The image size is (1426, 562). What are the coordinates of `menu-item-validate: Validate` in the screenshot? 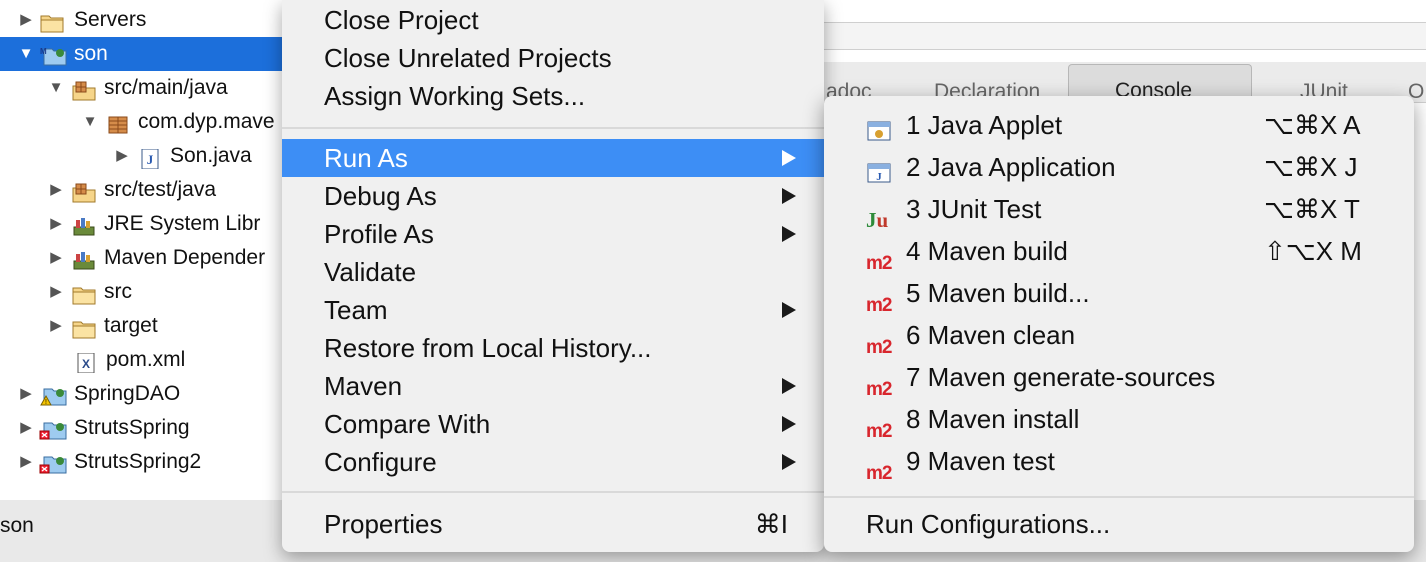 It's located at (553, 272).